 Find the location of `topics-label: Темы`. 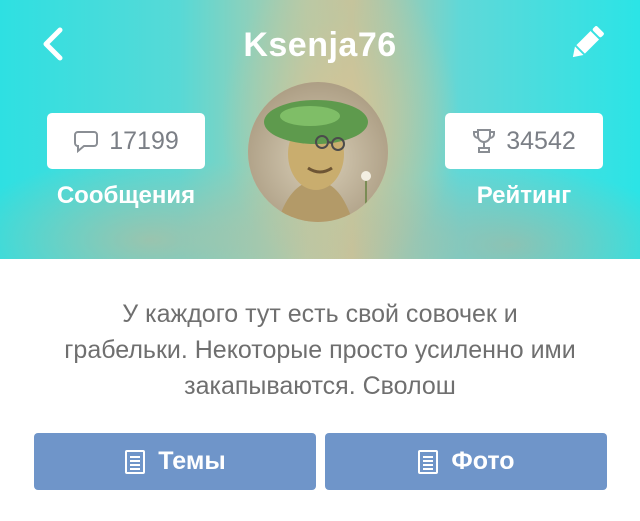

topics-label: Темы is located at coordinates (192, 461).